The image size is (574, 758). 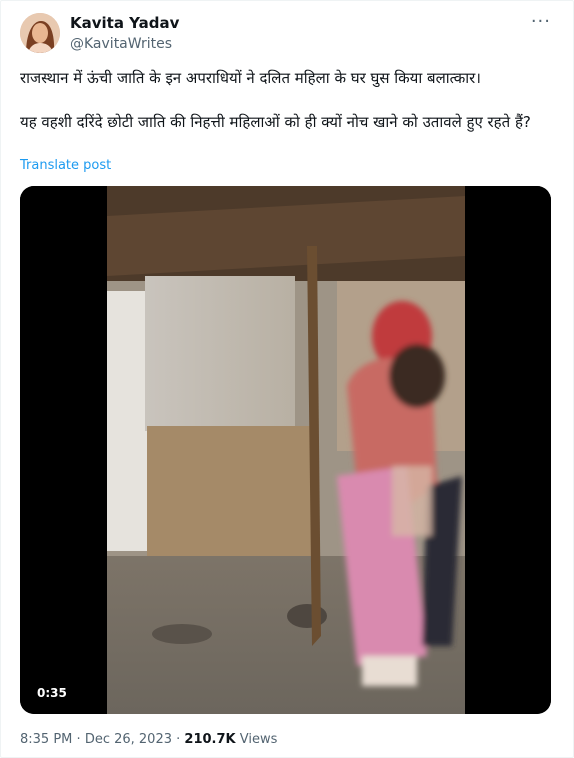 What do you see at coordinates (124, 23) in the screenshot?
I see `author-name: Kavita Yadav` at bounding box center [124, 23].